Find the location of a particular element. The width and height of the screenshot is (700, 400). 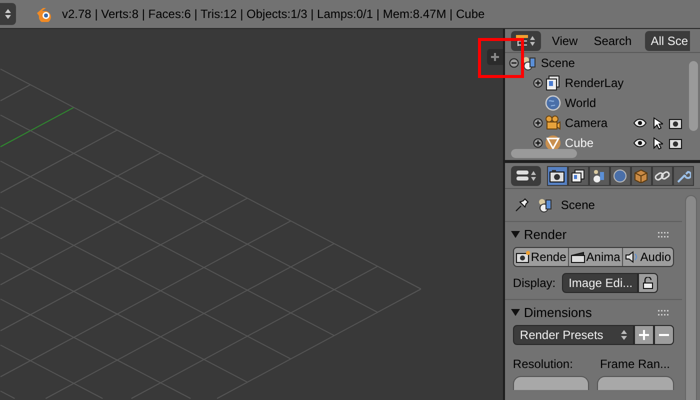

cube-icon is located at coordinates (641, 175).